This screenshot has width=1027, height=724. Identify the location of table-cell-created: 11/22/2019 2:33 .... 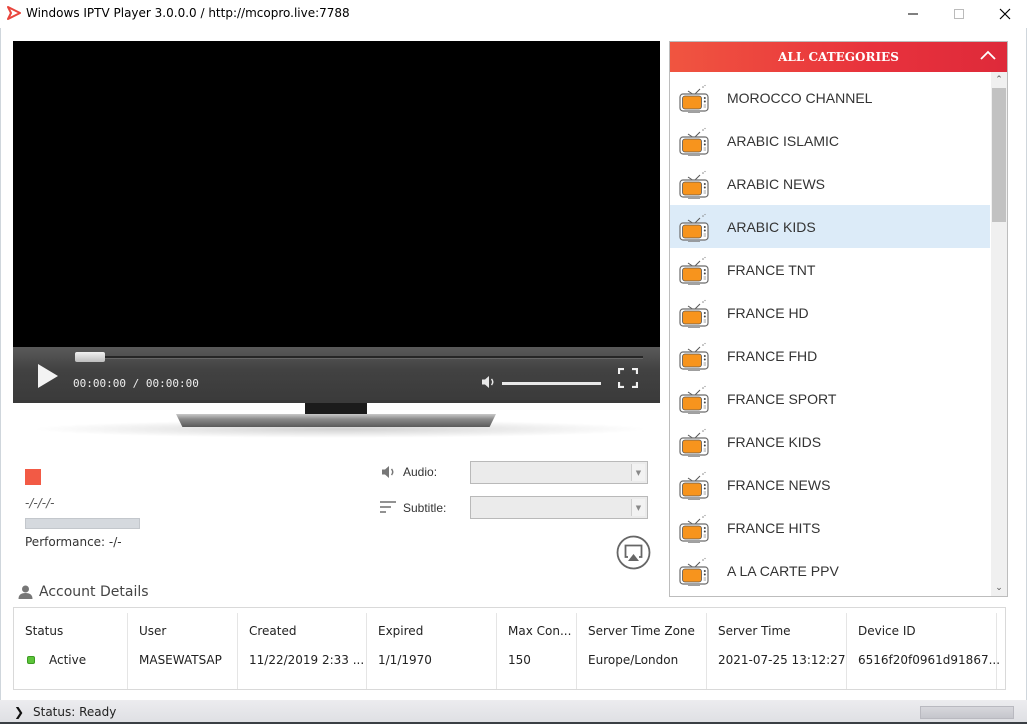
(307, 660).